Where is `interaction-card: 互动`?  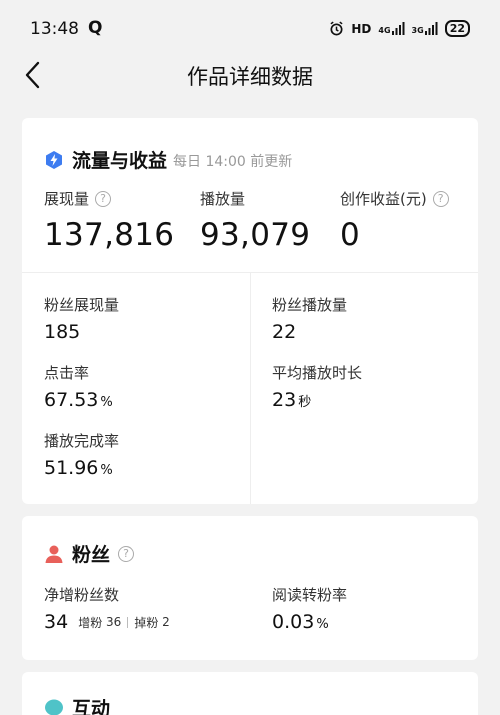 interaction-card: 互动 is located at coordinates (250, 693).